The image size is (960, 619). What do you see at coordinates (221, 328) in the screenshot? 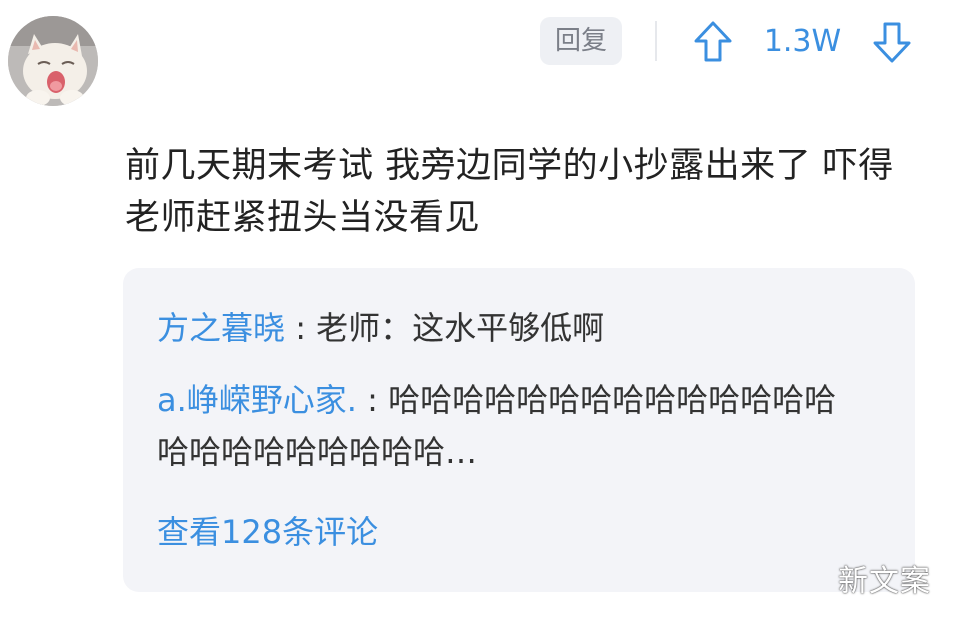
I see `reply-author: 方之暮晓` at bounding box center [221, 328].